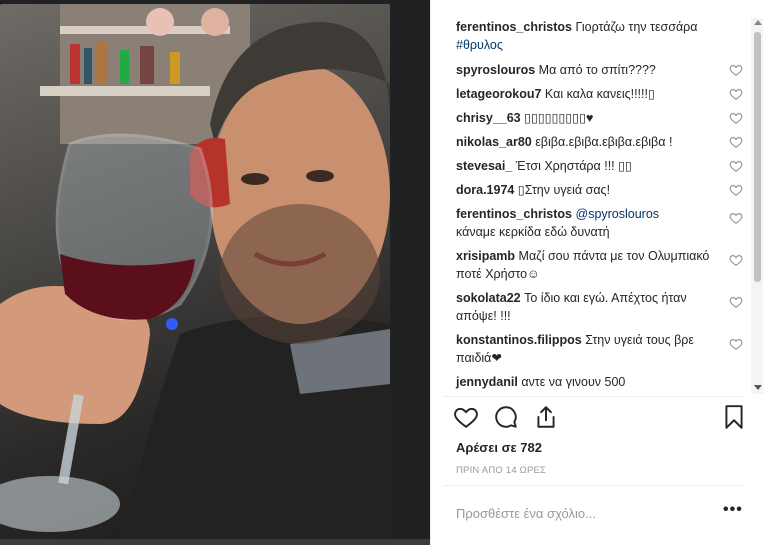 This screenshot has height=545, width=763. I want to click on likes-count: Αρέσει σε 782, so click(499, 447).